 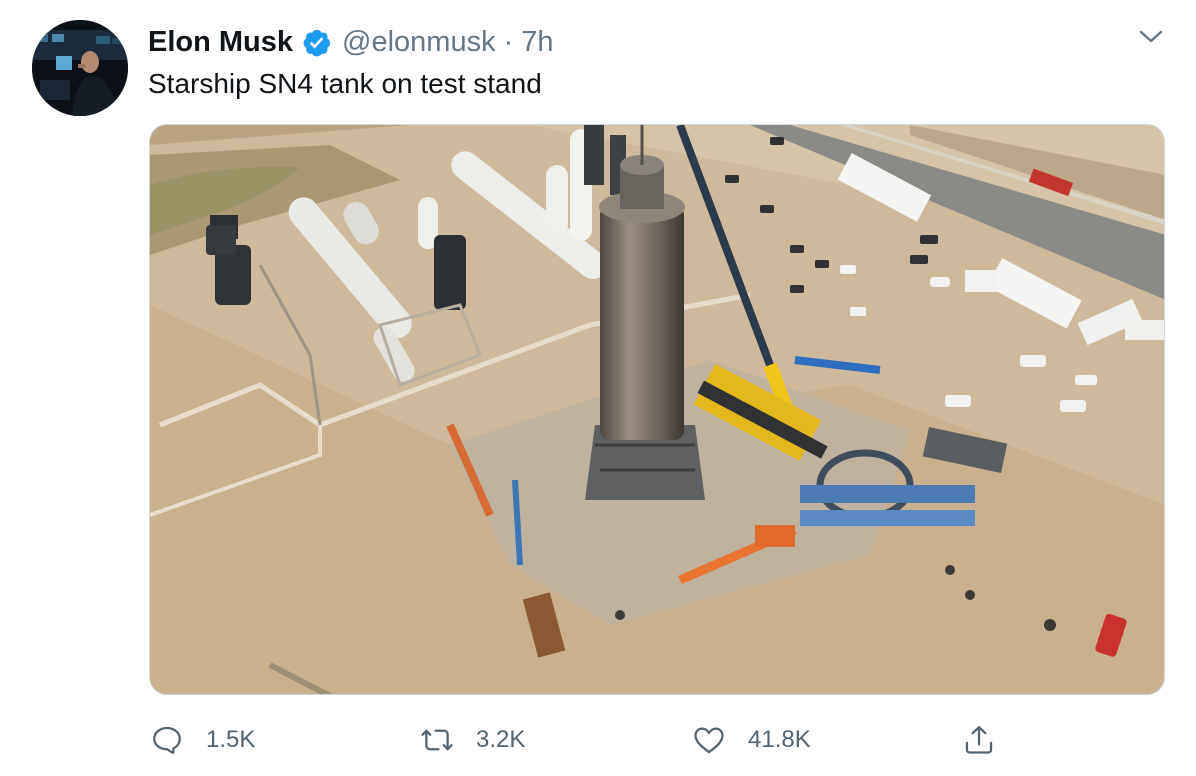 What do you see at coordinates (202, 740) in the screenshot?
I see `reply-button: 1.5K` at bounding box center [202, 740].